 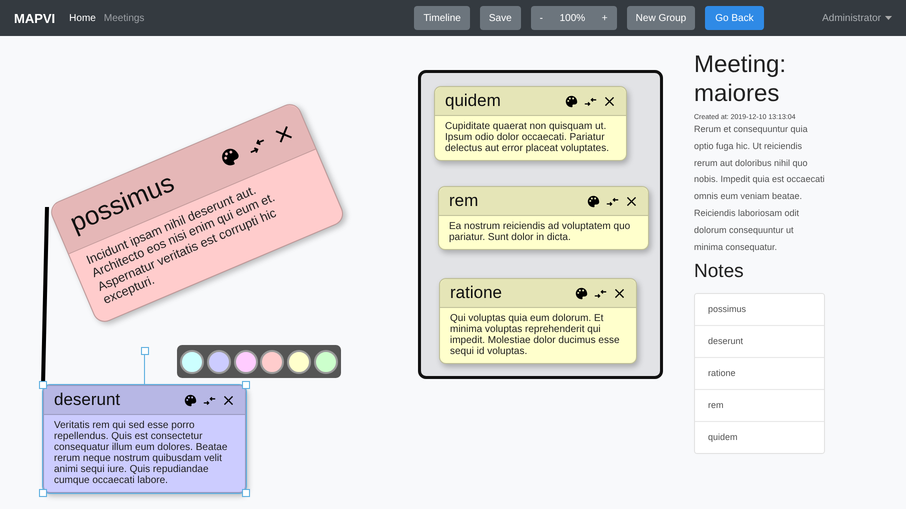 What do you see at coordinates (144, 369) in the screenshot?
I see `rotate-handle-line` at bounding box center [144, 369].